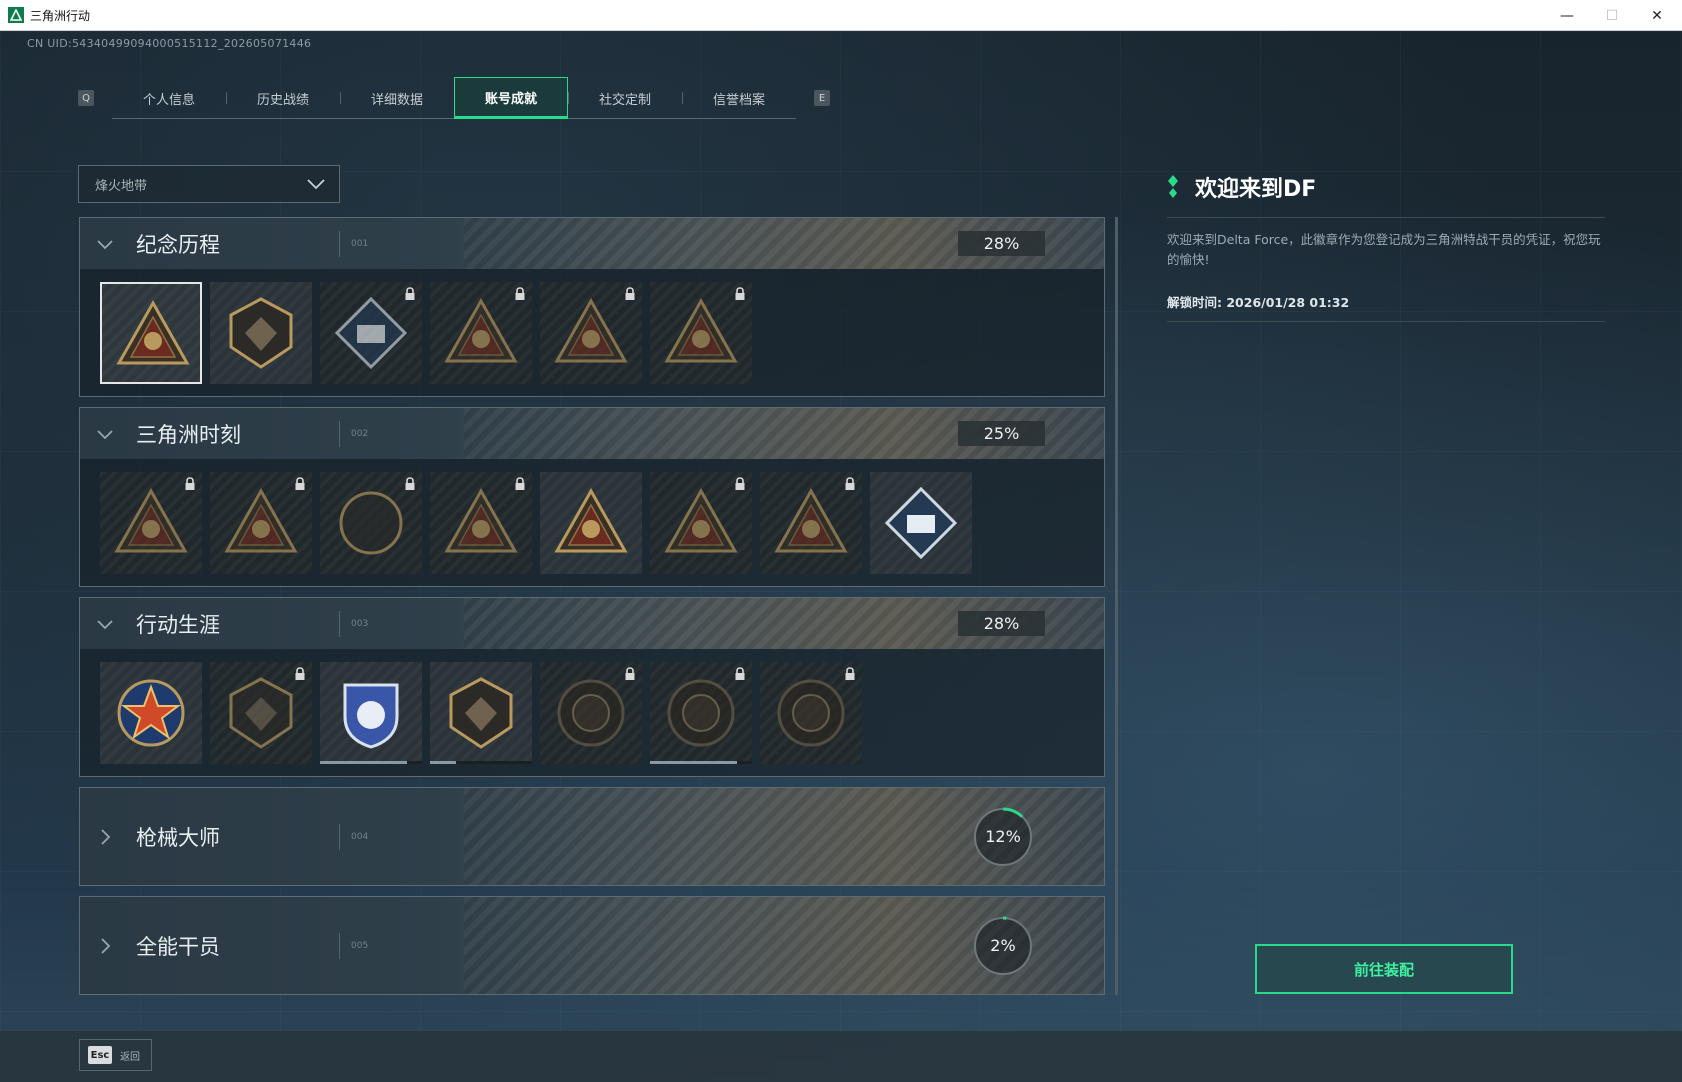 The image size is (1682, 1082). Describe the element at coordinates (591, 330) in the screenshot. I see `hooded-figure-emblem` at that location.